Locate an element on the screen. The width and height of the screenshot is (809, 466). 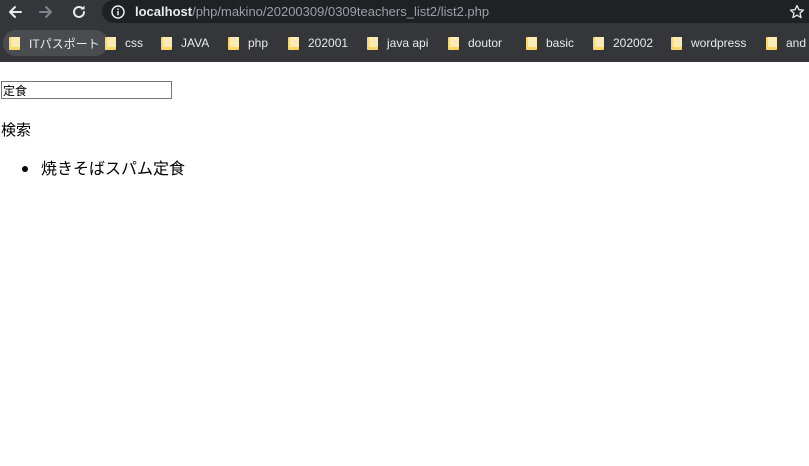
bookmark-php: php is located at coordinates (248, 43).